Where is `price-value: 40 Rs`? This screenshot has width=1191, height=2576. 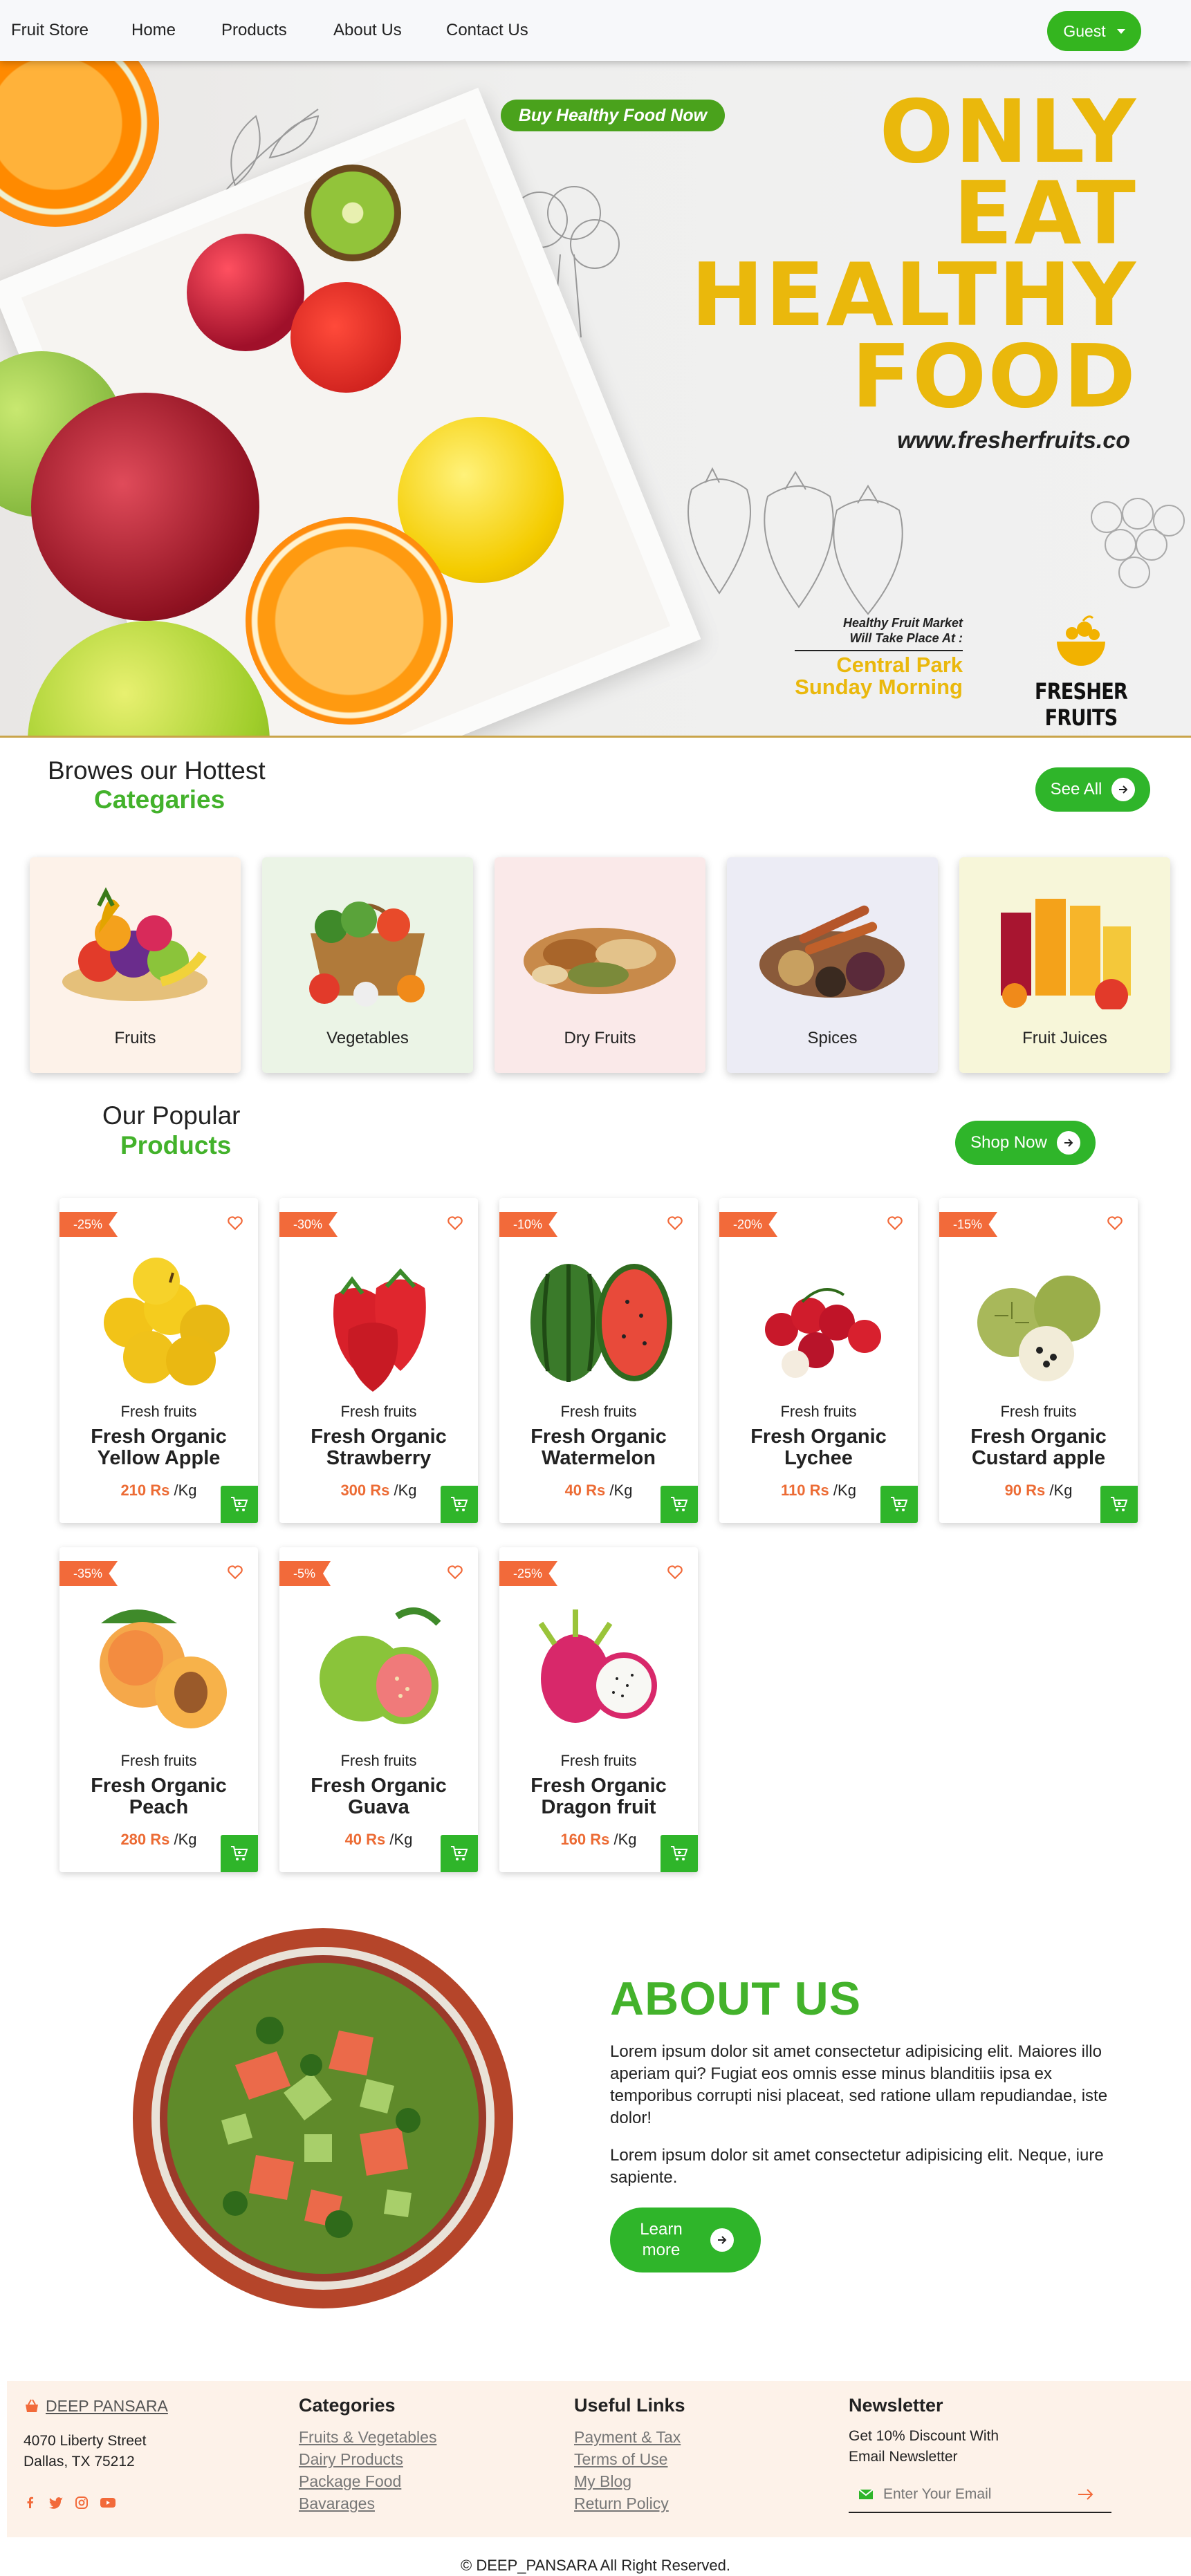
price-value: 40 Rs is located at coordinates (585, 1490).